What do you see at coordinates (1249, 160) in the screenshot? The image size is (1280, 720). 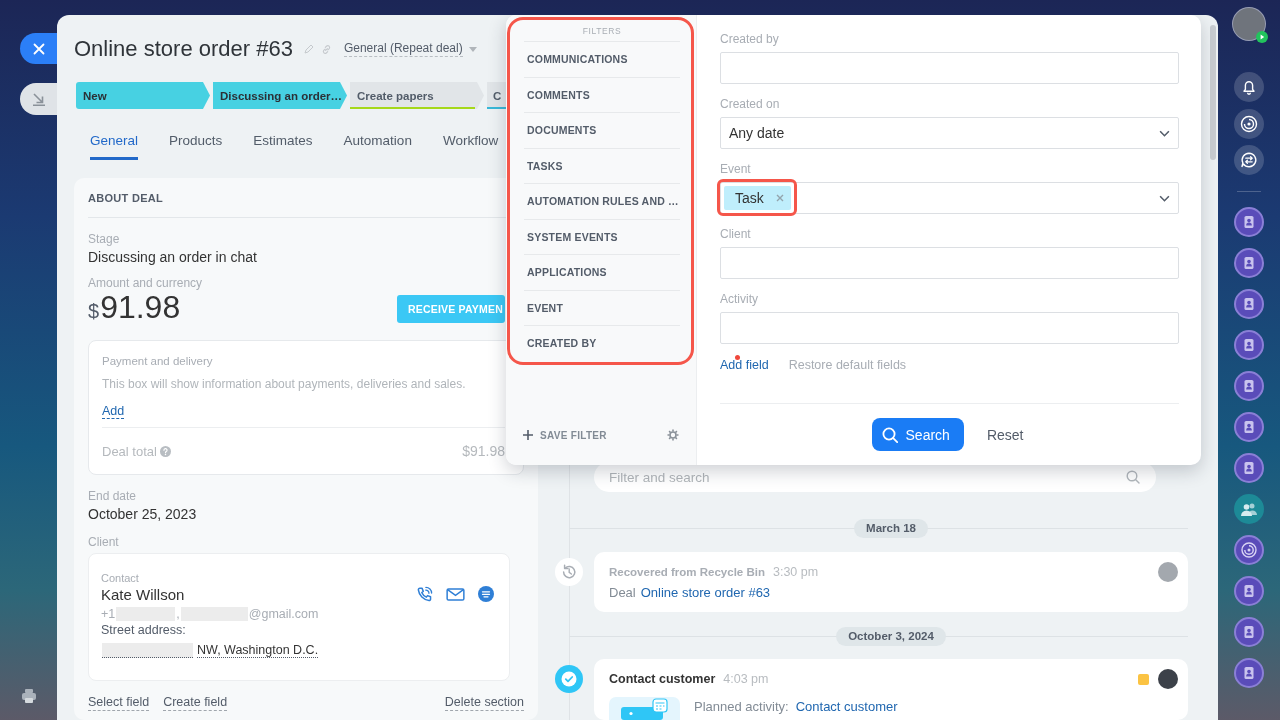 I see `chat-arrows-icon` at bounding box center [1249, 160].